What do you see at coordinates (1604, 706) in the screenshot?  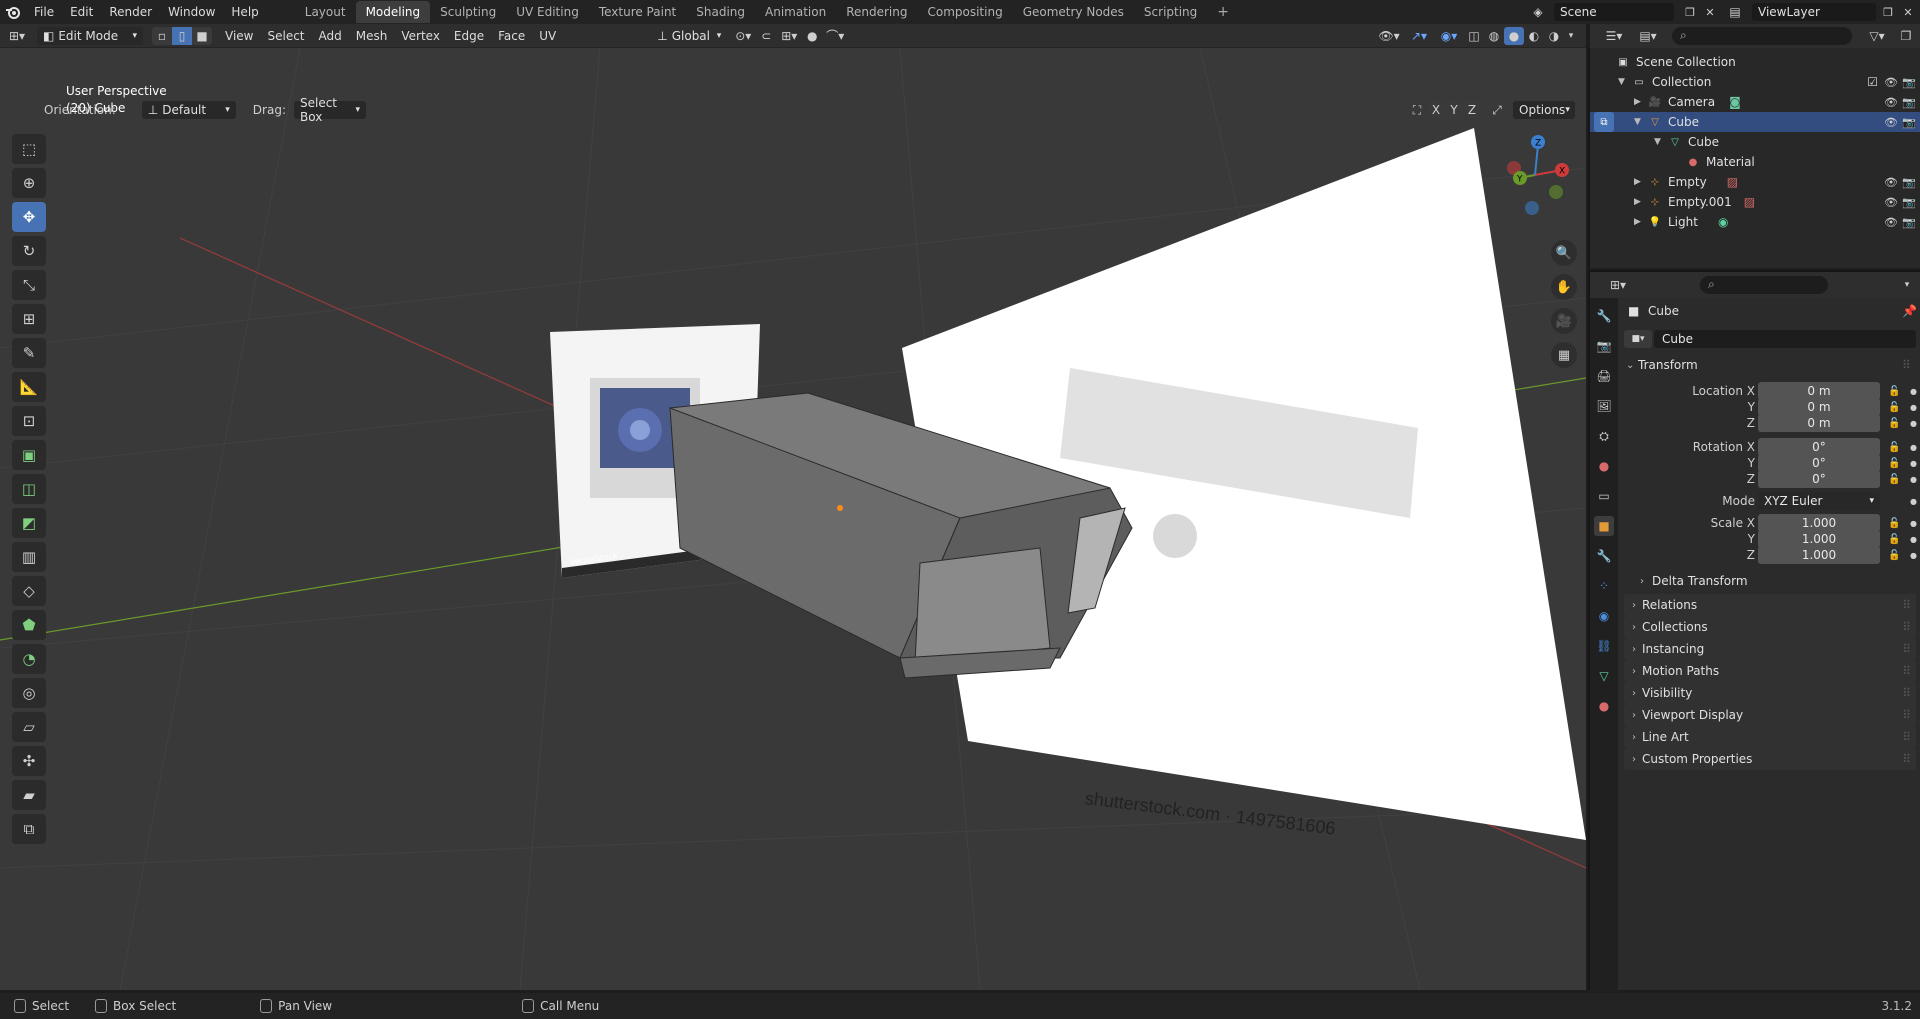 I see `material-tab-icon: ●` at bounding box center [1604, 706].